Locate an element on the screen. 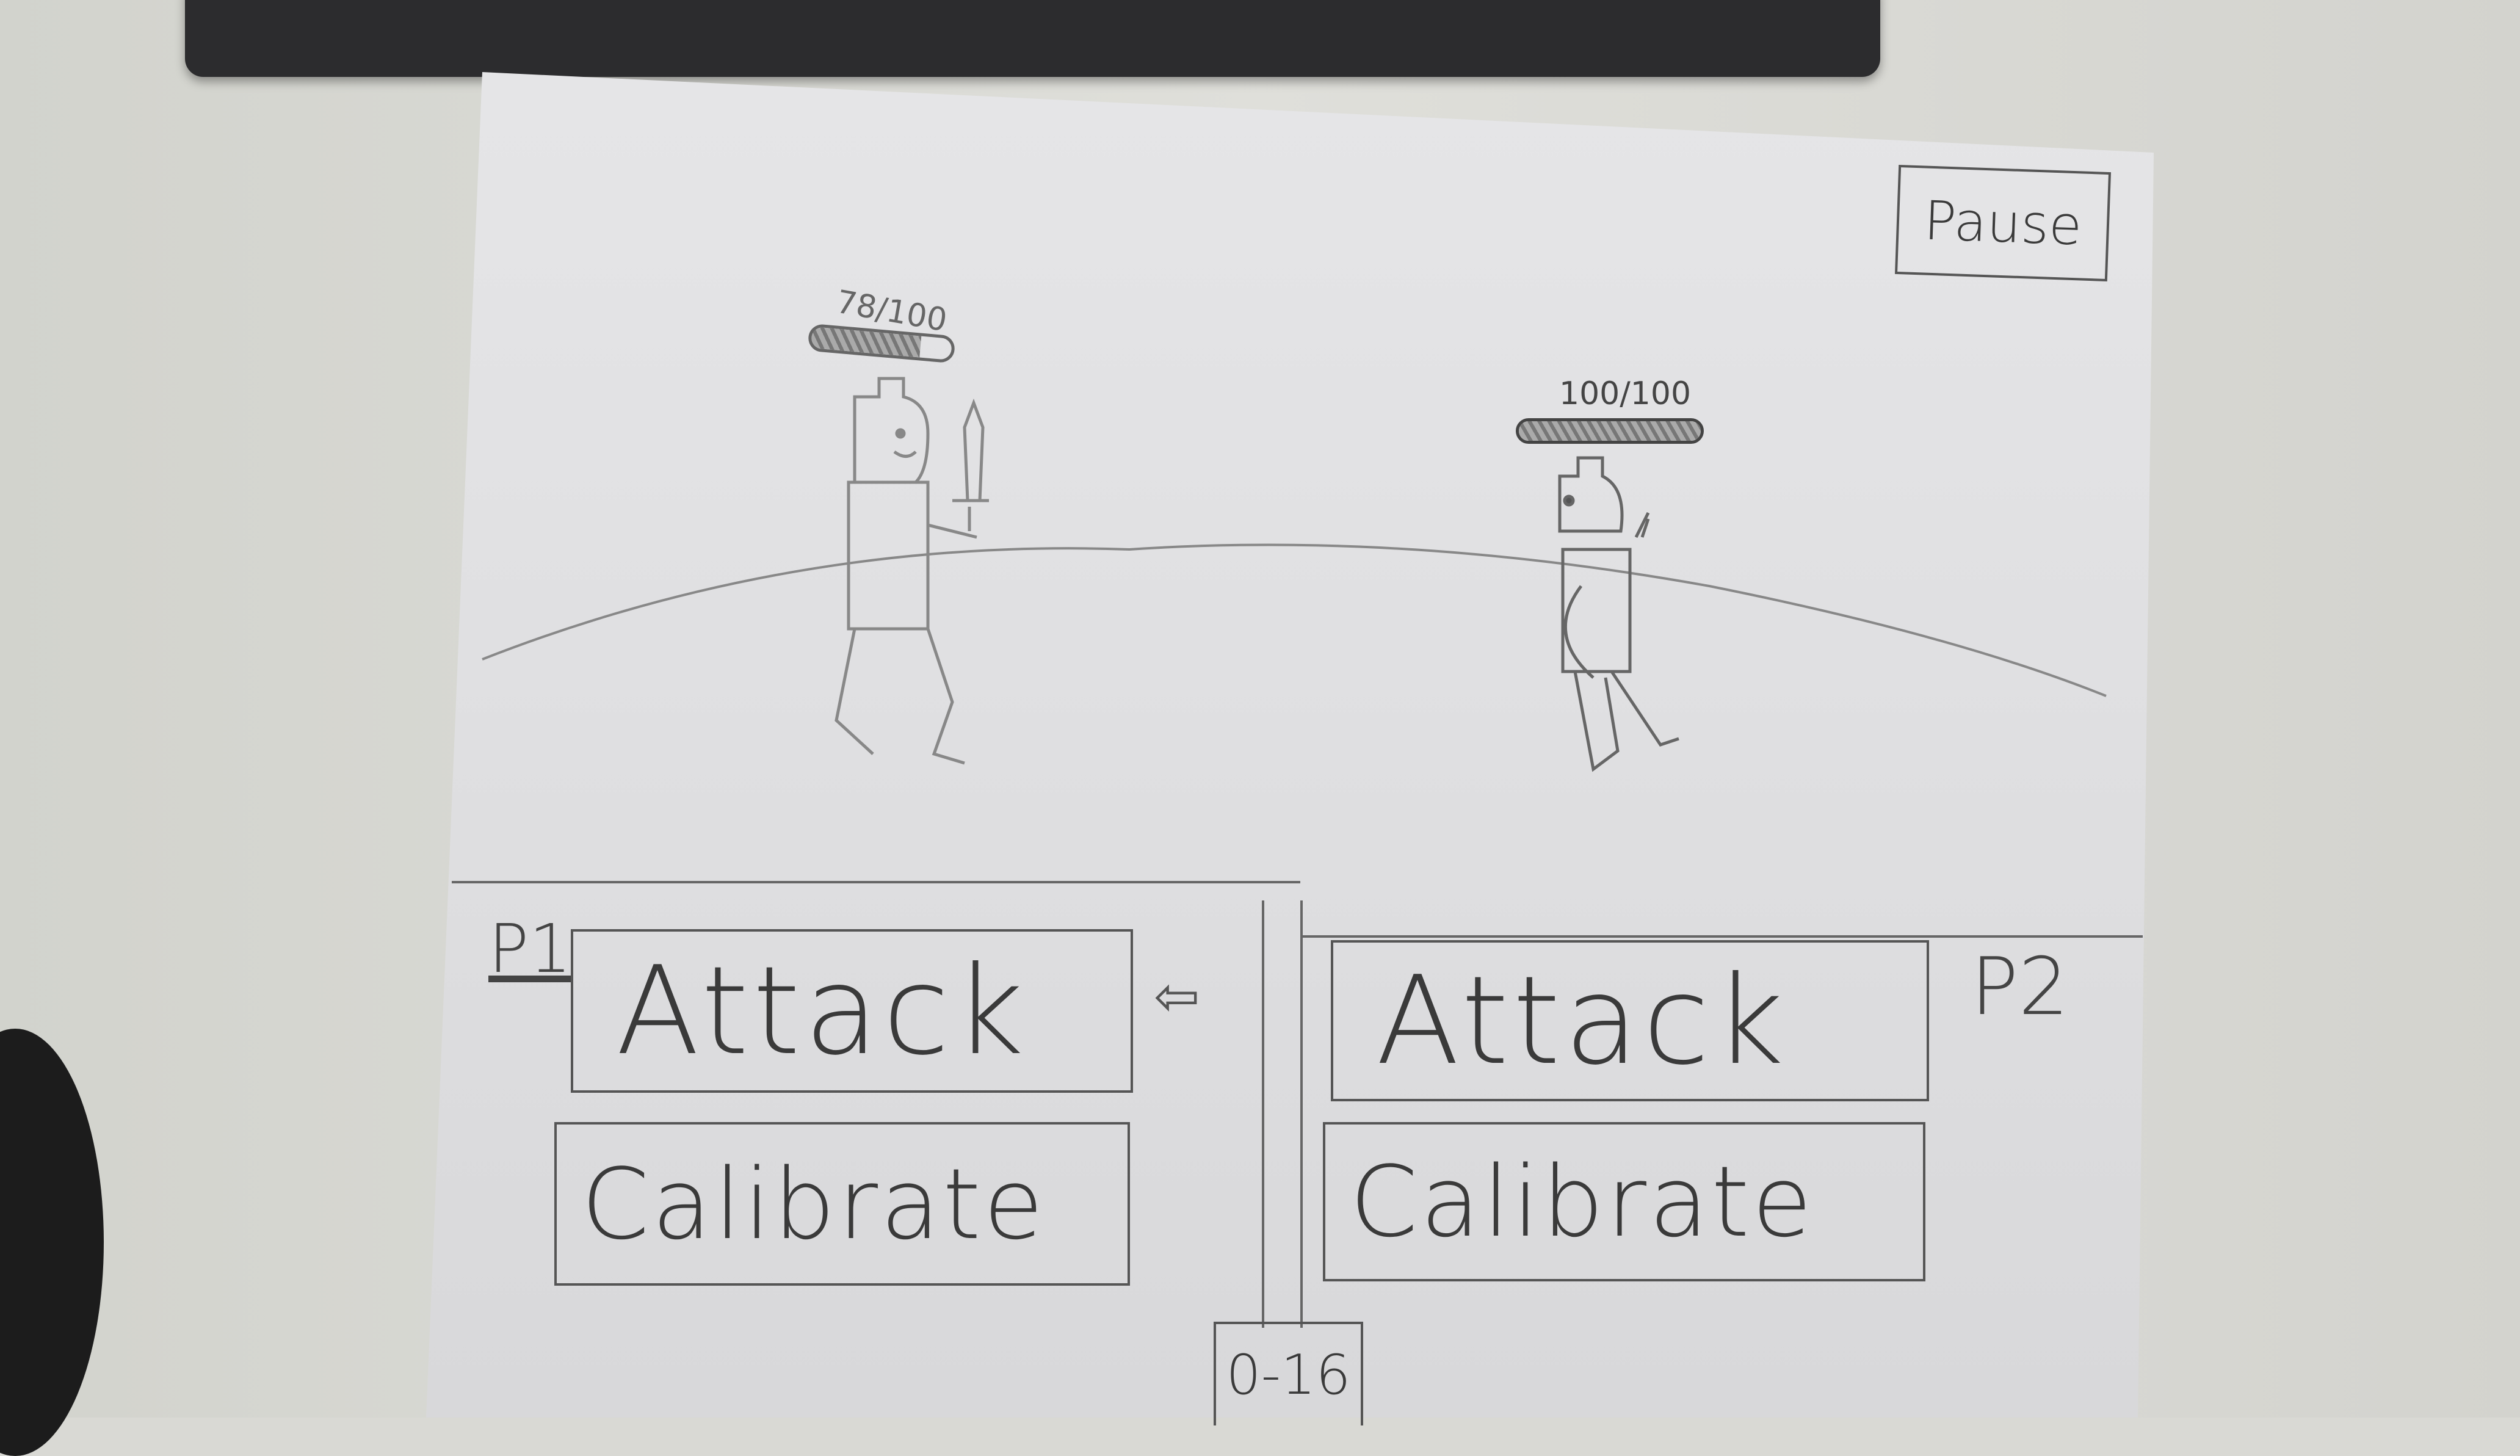 The image size is (2520, 1456). player2-attack-button: Attack is located at coordinates (1630, 1020).